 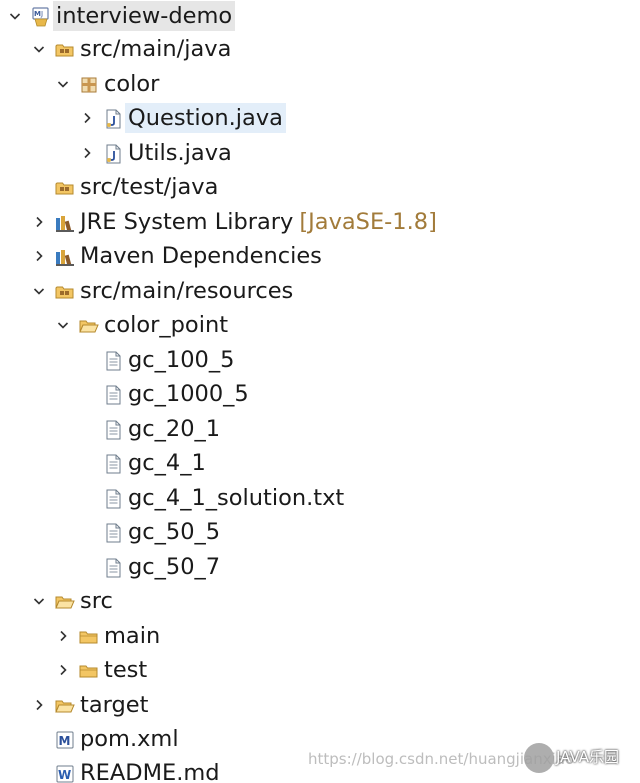 What do you see at coordinates (180, 153) in the screenshot?
I see `tree-item-label: Utils.java` at bounding box center [180, 153].